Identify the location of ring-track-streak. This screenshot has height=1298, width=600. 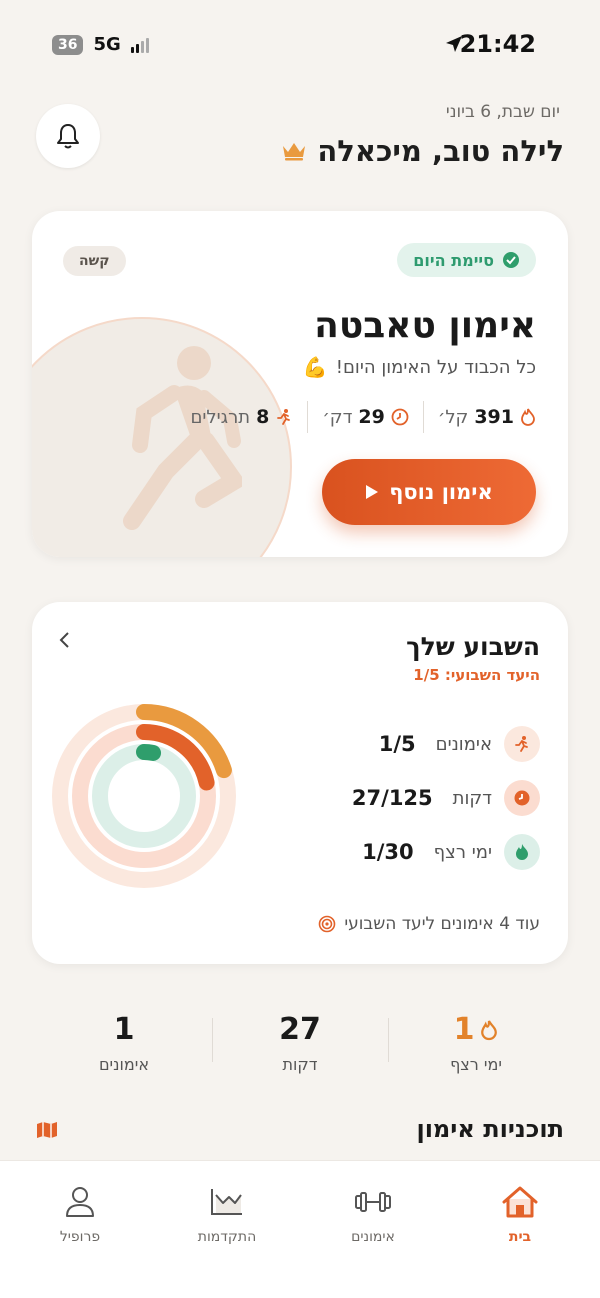
(144, 796).